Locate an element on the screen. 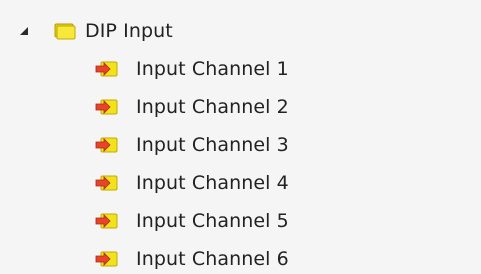 Image resolution: width=481 pixels, height=274 pixels. tree-node-input-channel-1: Input Channel 1 is located at coordinates (192, 69).